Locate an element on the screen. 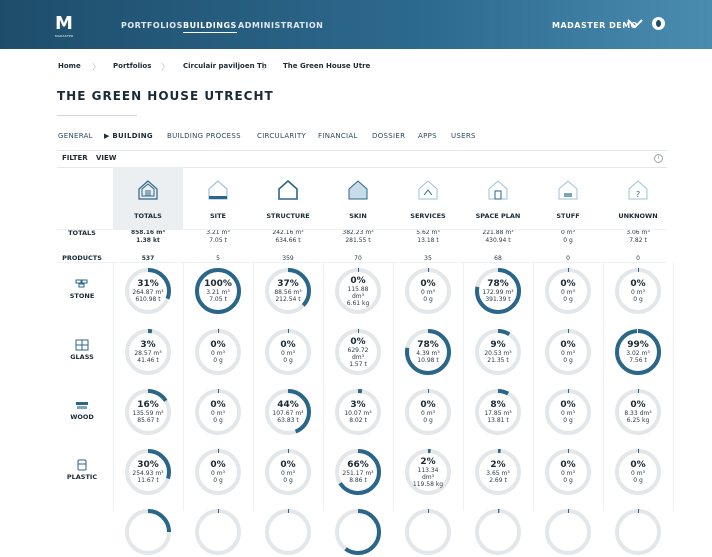  tab-general: GENERAL is located at coordinates (75, 136).